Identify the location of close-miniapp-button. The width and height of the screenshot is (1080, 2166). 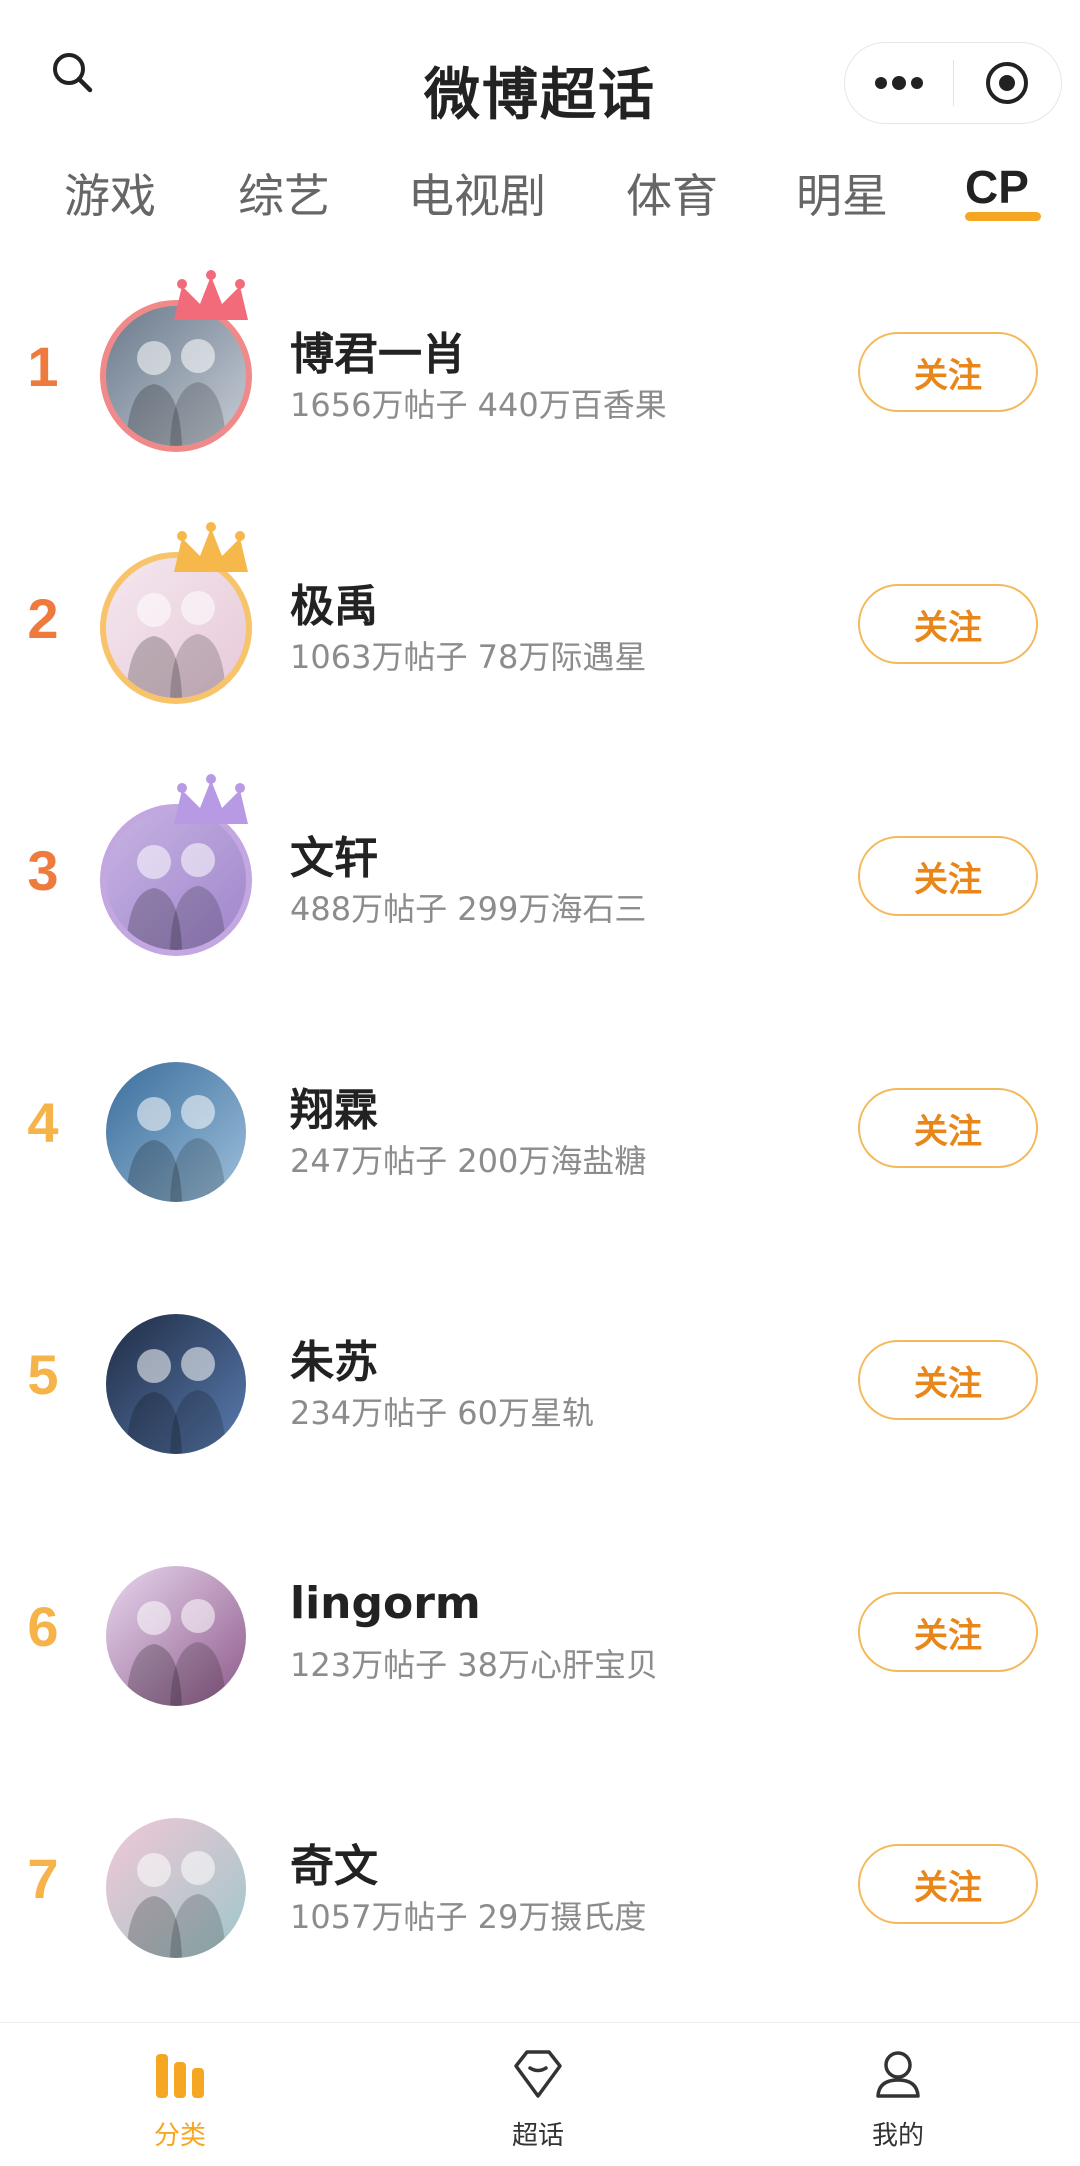
(1008, 83).